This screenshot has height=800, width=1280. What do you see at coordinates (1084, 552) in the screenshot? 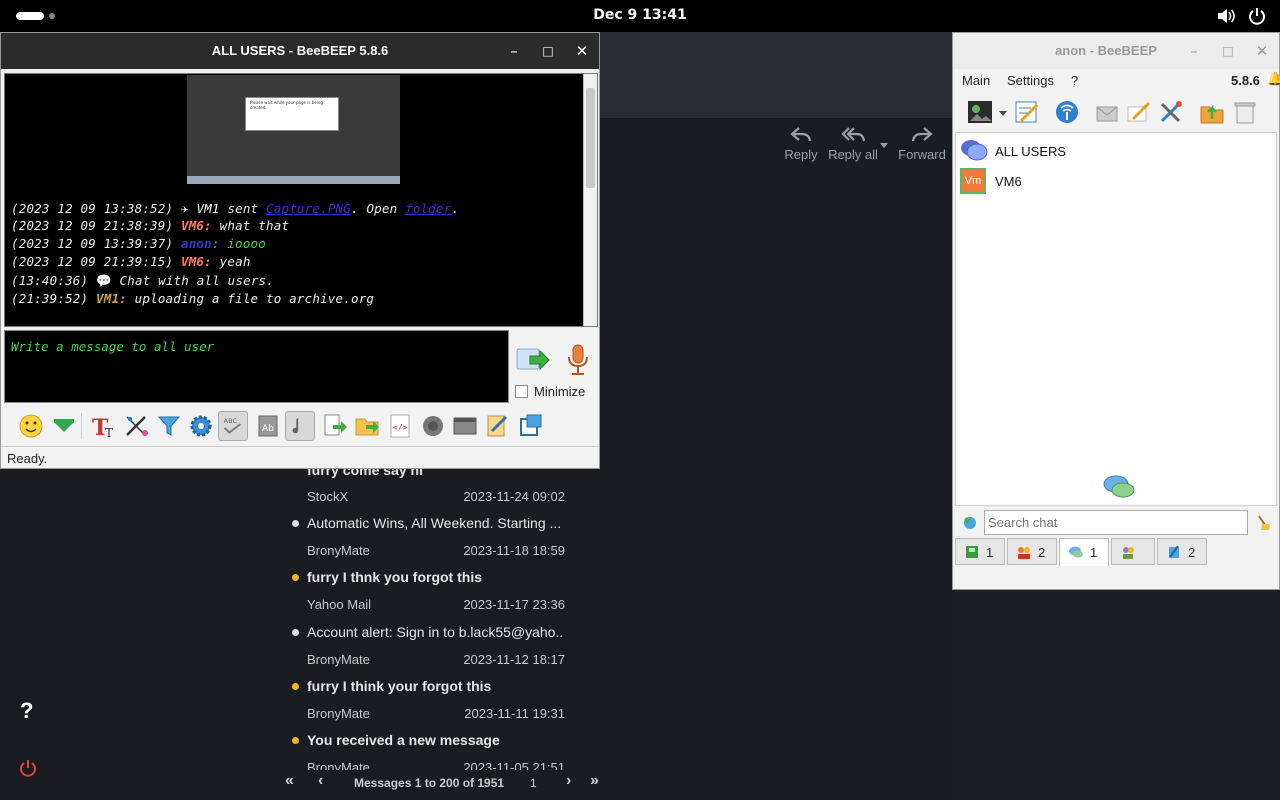
I see `tab-chats: 1` at bounding box center [1084, 552].